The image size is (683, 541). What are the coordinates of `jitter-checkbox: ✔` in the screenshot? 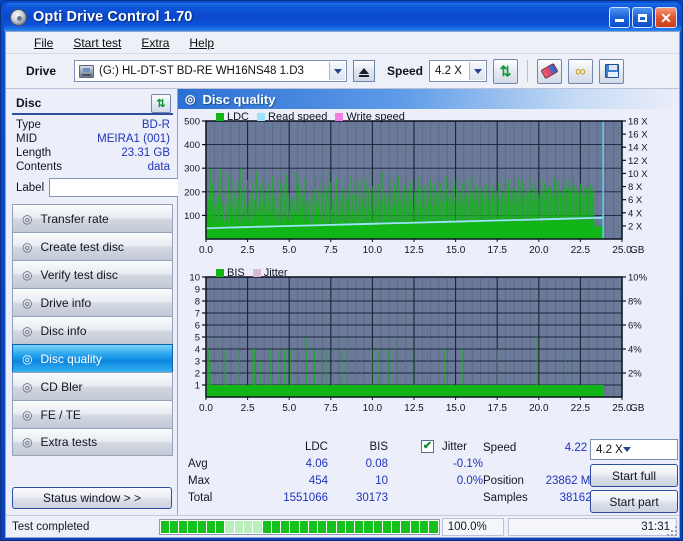 It's located at (427, 446).